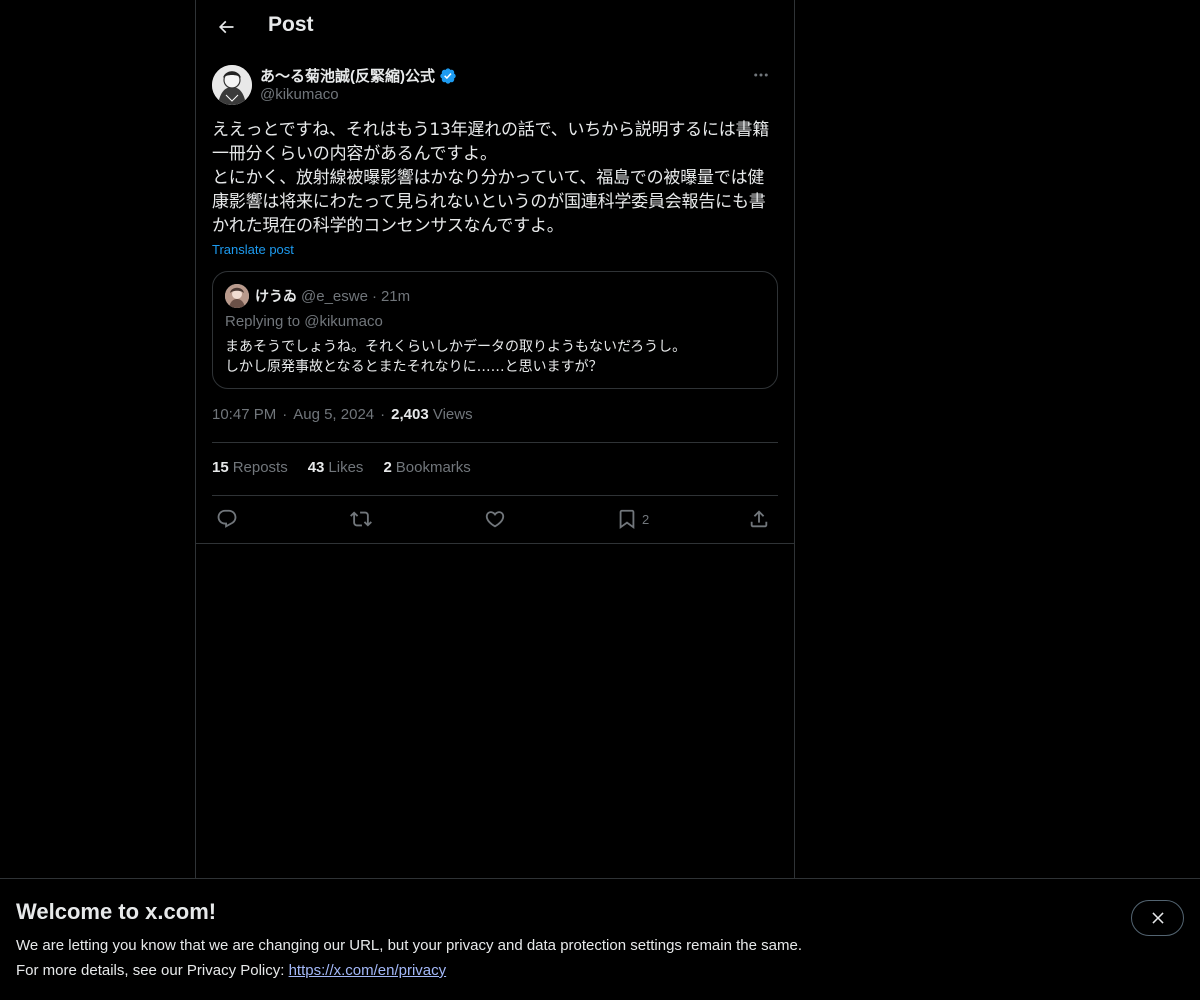 This screenshot has height=1000, width=1200. I want to click on translate-post-link: Translate post, so click(253, 249).